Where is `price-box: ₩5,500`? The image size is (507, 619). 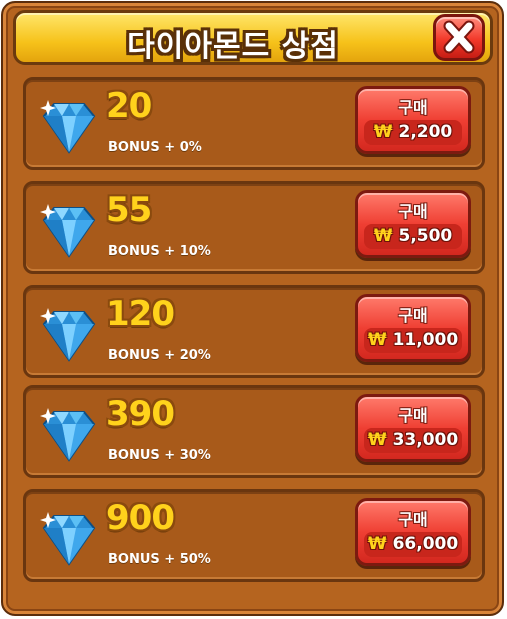
price-box: ₩5,500 is located at coordinates (413, 236).